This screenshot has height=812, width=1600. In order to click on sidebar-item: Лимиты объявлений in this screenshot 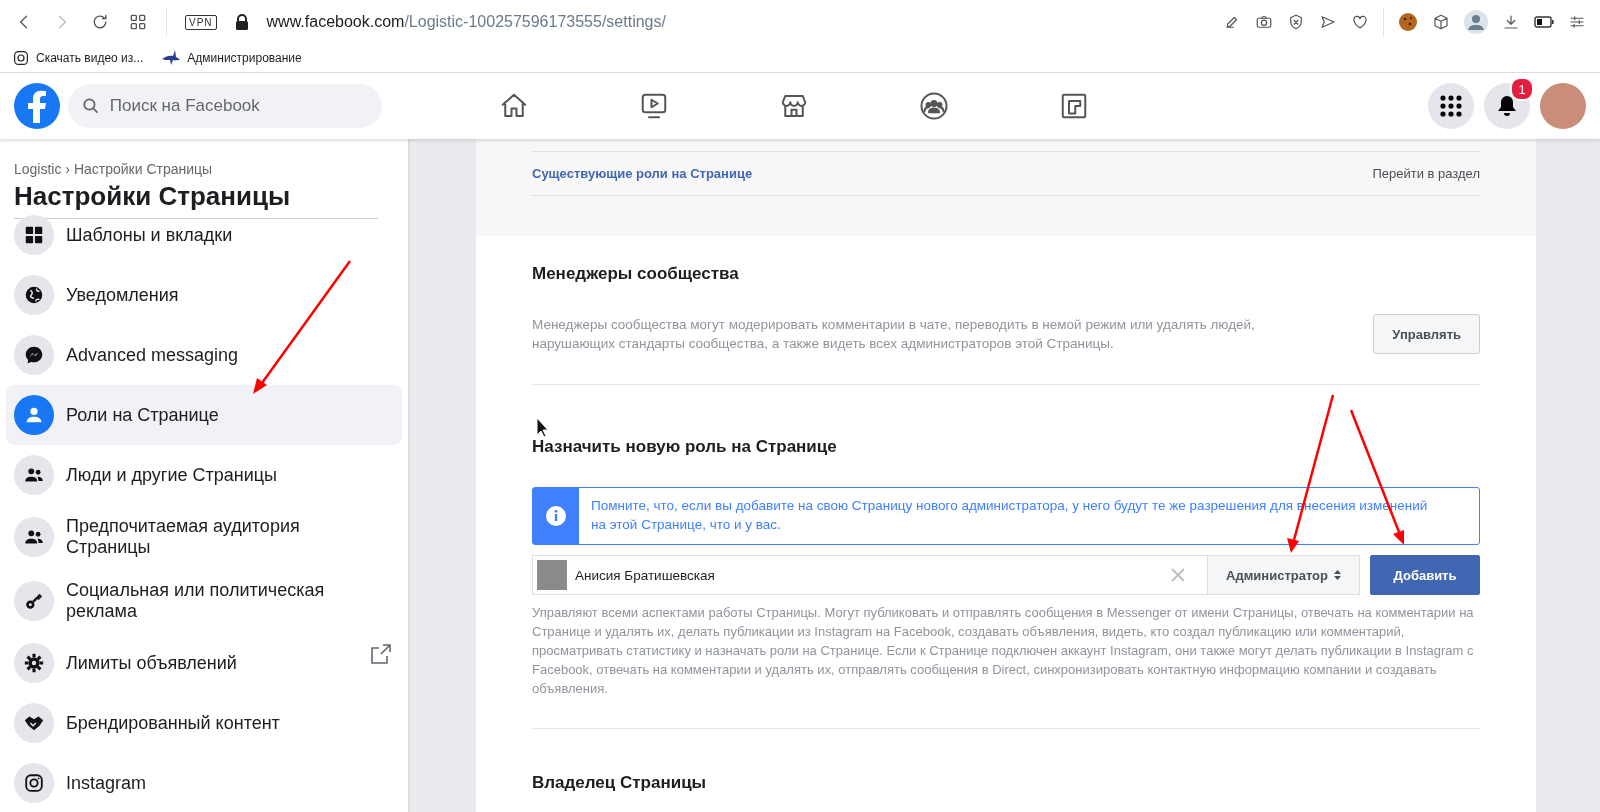, I will do `click(204, 663)`.